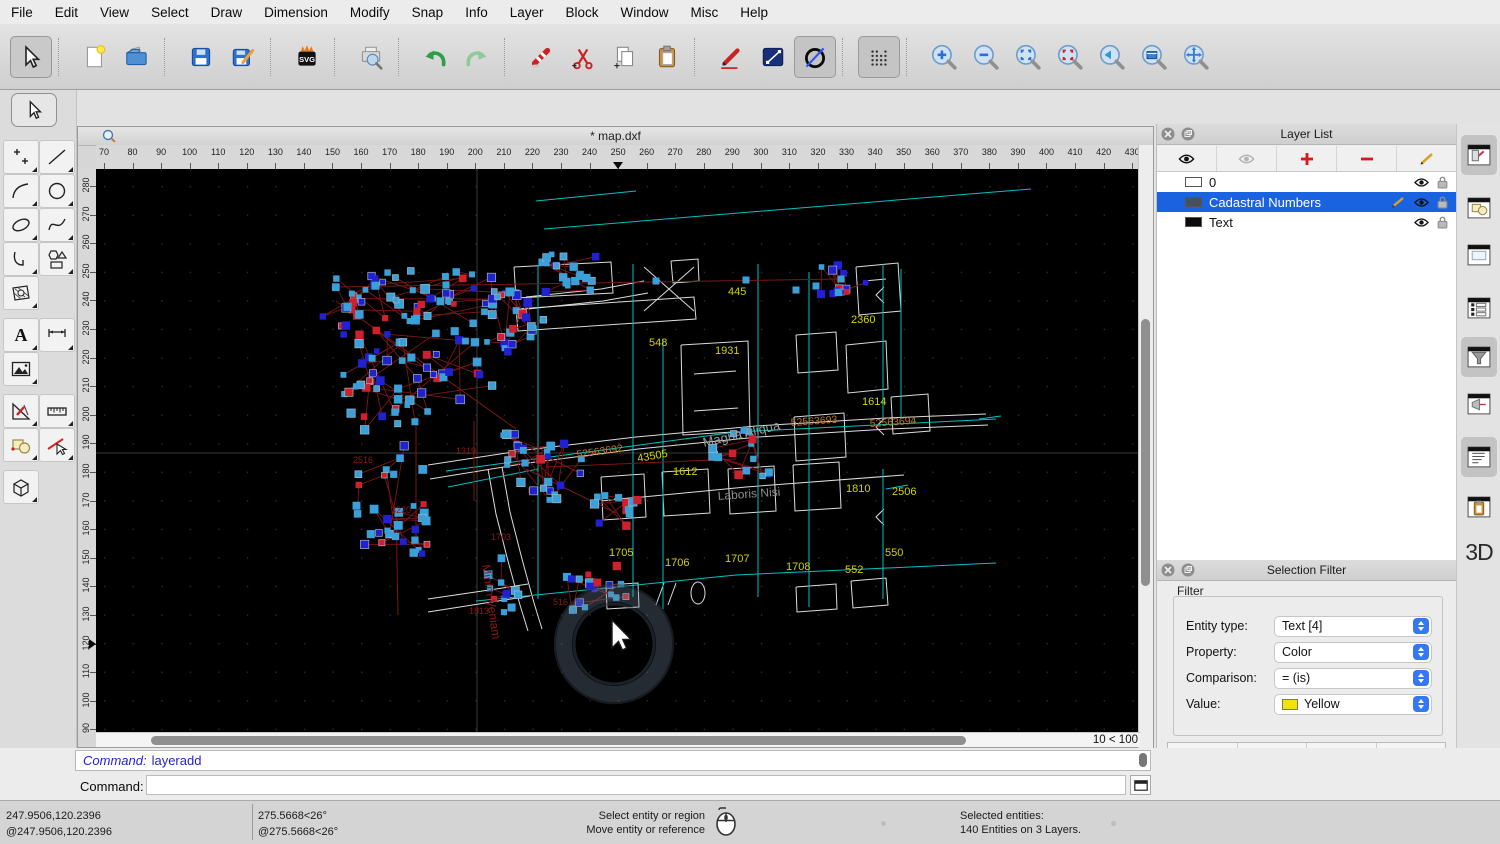 The image size is (1500, 844). What do you see at coordinates (476, 12) in the screenshot?
I see `menu-info: Info` at bounding box center [476, 12].